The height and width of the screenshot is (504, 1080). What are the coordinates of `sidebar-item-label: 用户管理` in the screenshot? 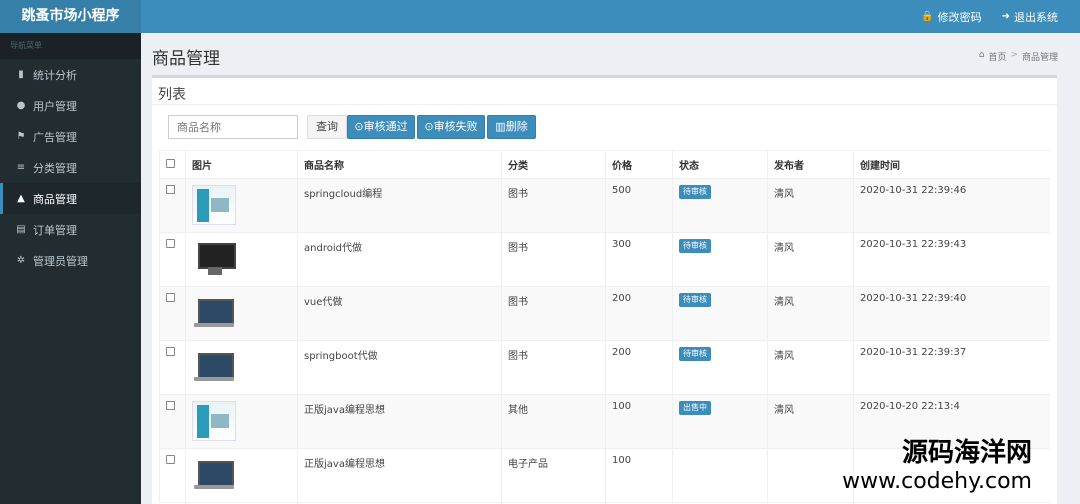 It's located at (55, 106).